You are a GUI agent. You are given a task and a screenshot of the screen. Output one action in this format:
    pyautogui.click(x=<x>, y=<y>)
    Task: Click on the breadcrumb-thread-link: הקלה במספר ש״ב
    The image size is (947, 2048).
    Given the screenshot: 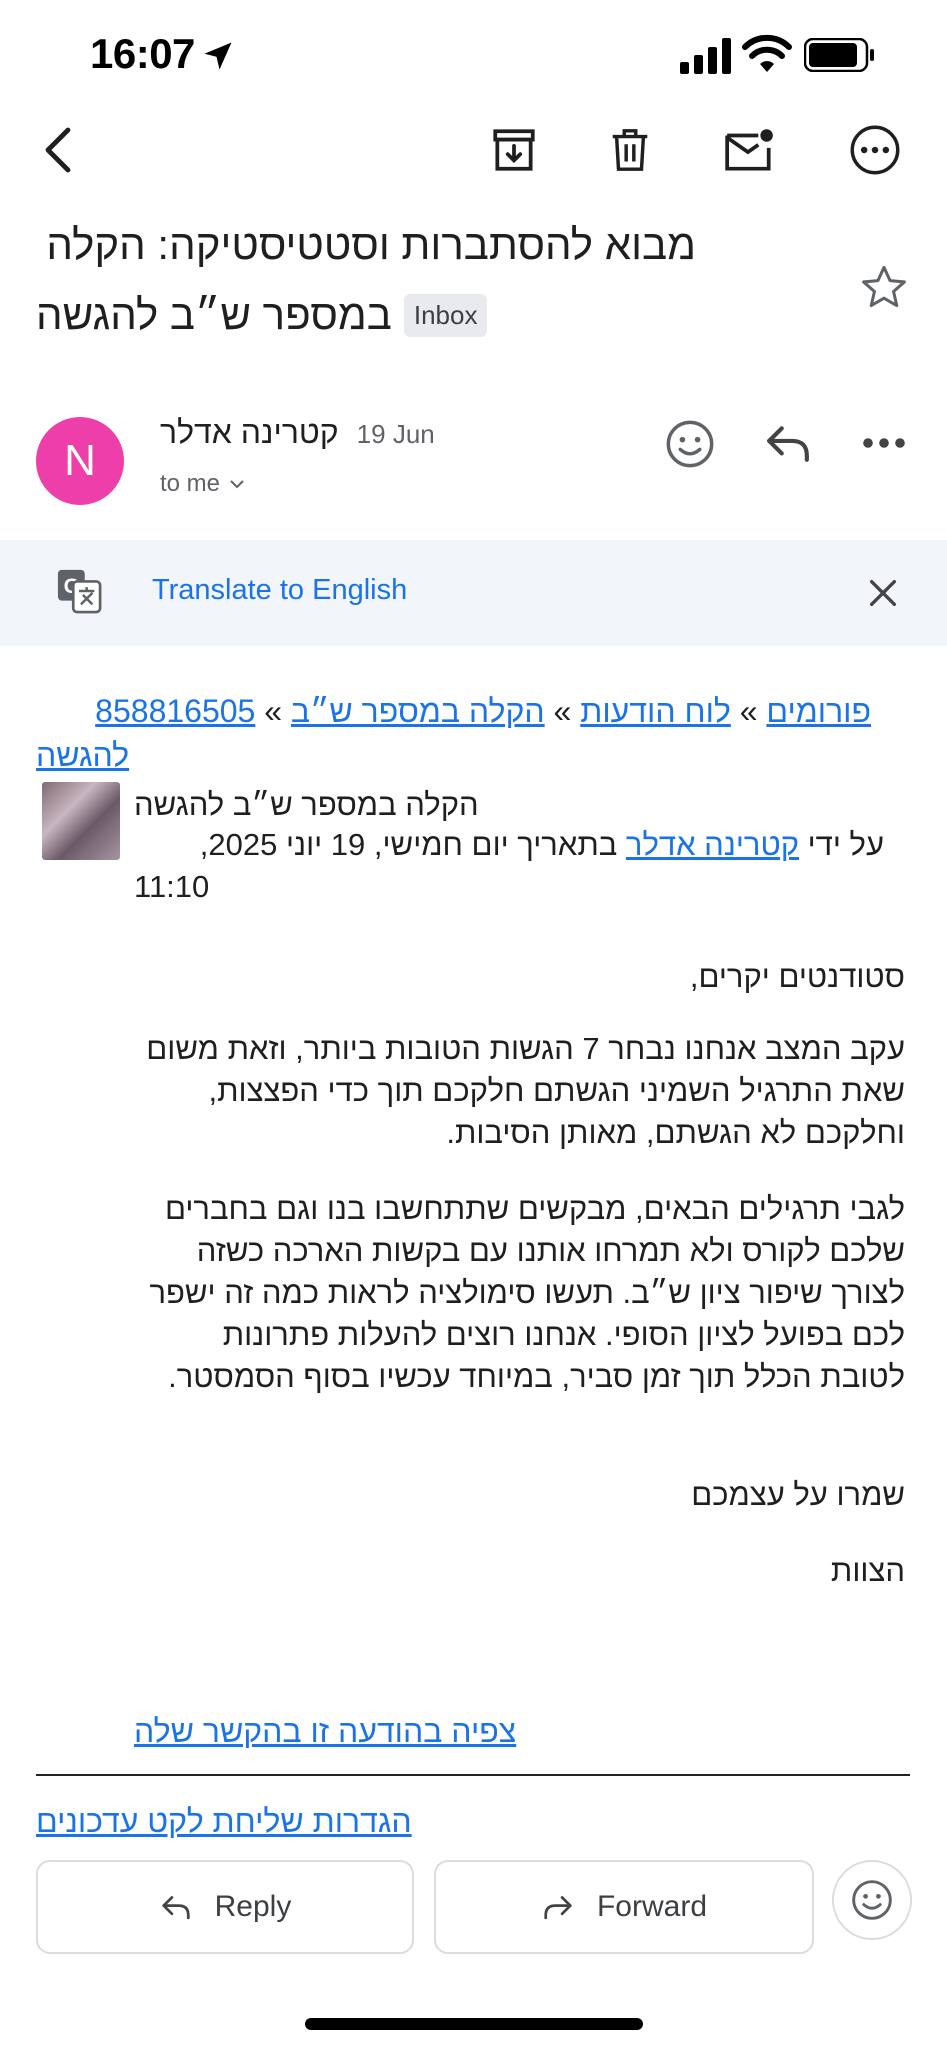 What is the action you would take?
    pyautogui.click(x=418, y=711)
    